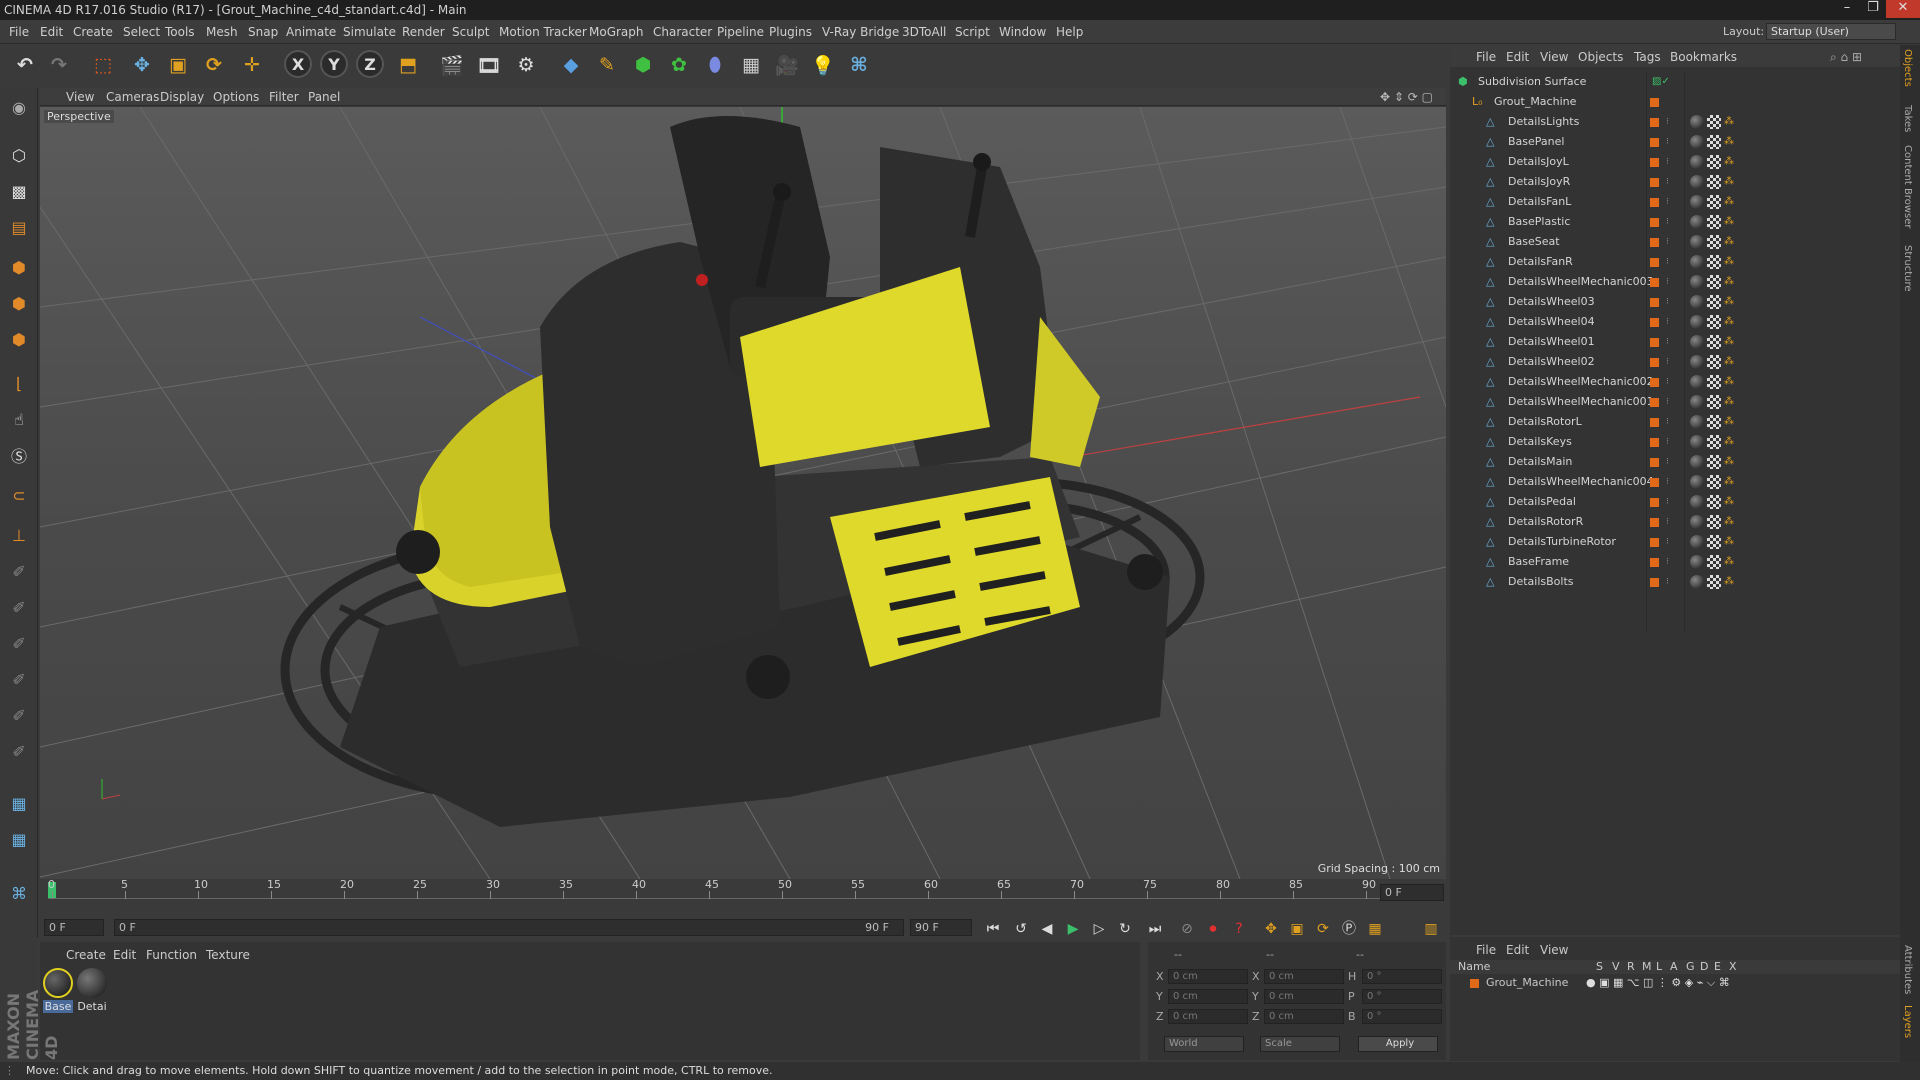 The width and height of the screenshot is (1920, 1080). I want to click on end-frame-field: 90 F, so click(941, 927).